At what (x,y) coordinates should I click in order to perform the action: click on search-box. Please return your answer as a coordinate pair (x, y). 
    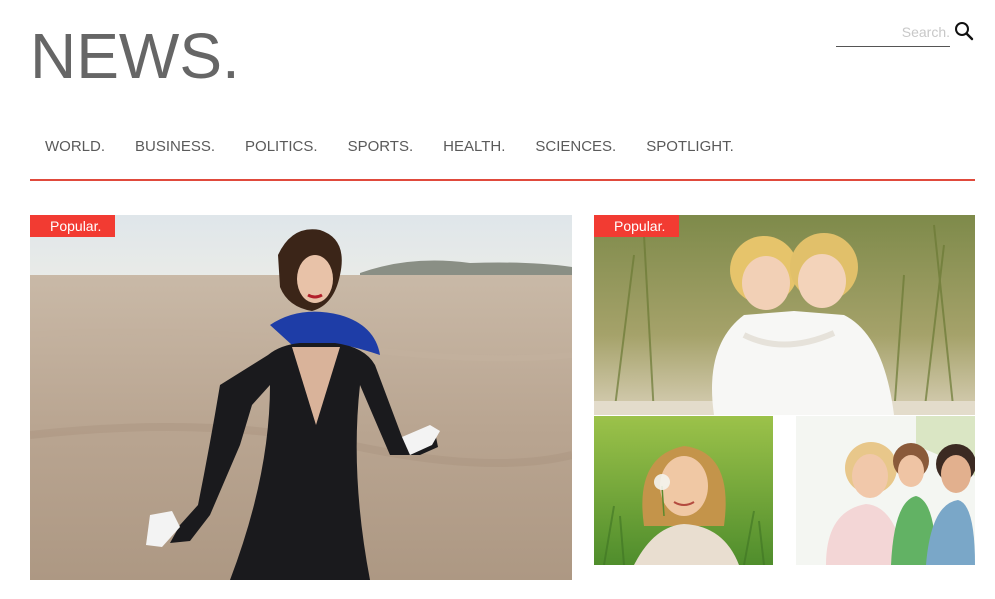
    Looking at the image, I should click on (906, 33).